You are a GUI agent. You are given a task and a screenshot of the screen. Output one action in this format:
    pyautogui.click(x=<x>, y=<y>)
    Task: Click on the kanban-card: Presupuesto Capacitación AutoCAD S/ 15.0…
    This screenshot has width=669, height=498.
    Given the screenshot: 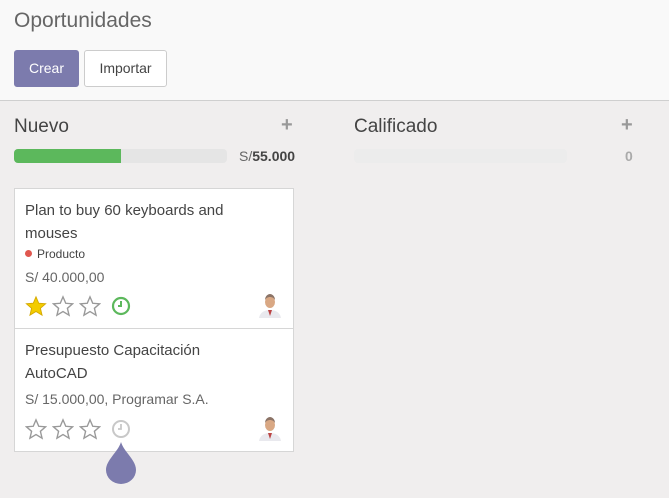 What is the action you would take?
    pyautogui.click(x=154, y=390)
    